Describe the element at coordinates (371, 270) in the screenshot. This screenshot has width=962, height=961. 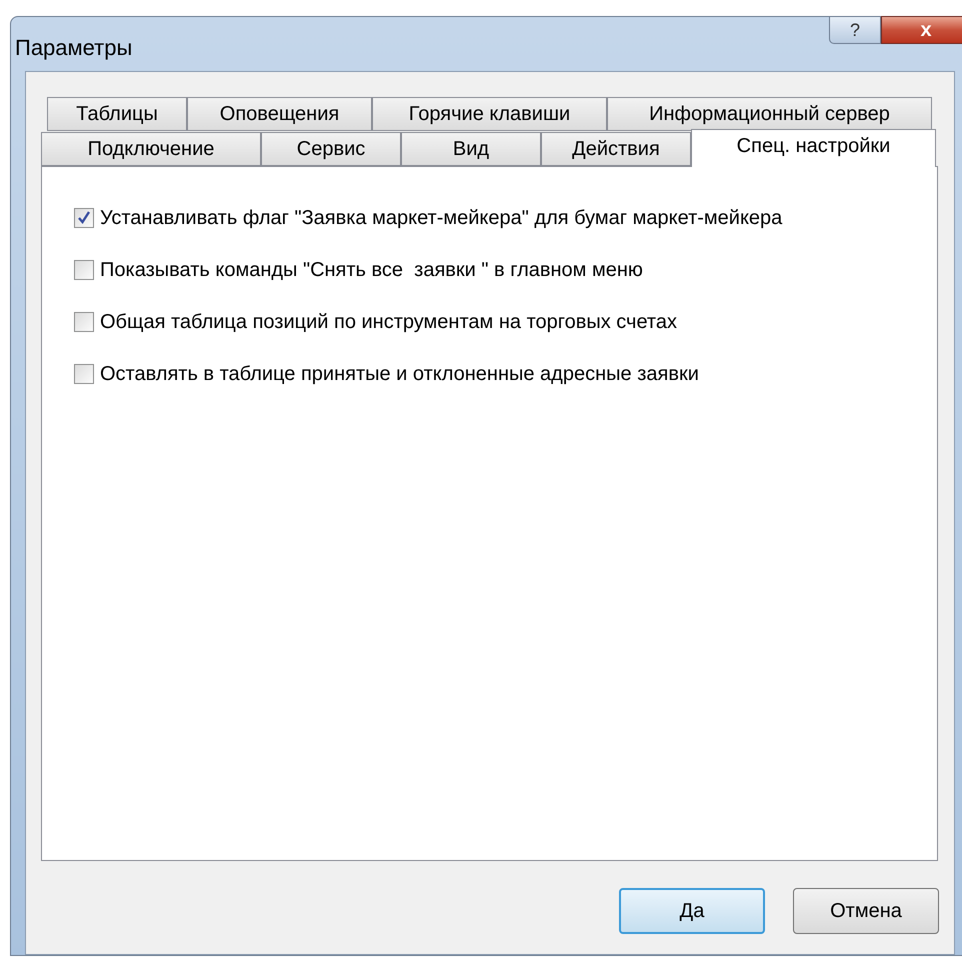
I see `option-label: Показывать команды "Снять все заявки " в главном меню` at that location.